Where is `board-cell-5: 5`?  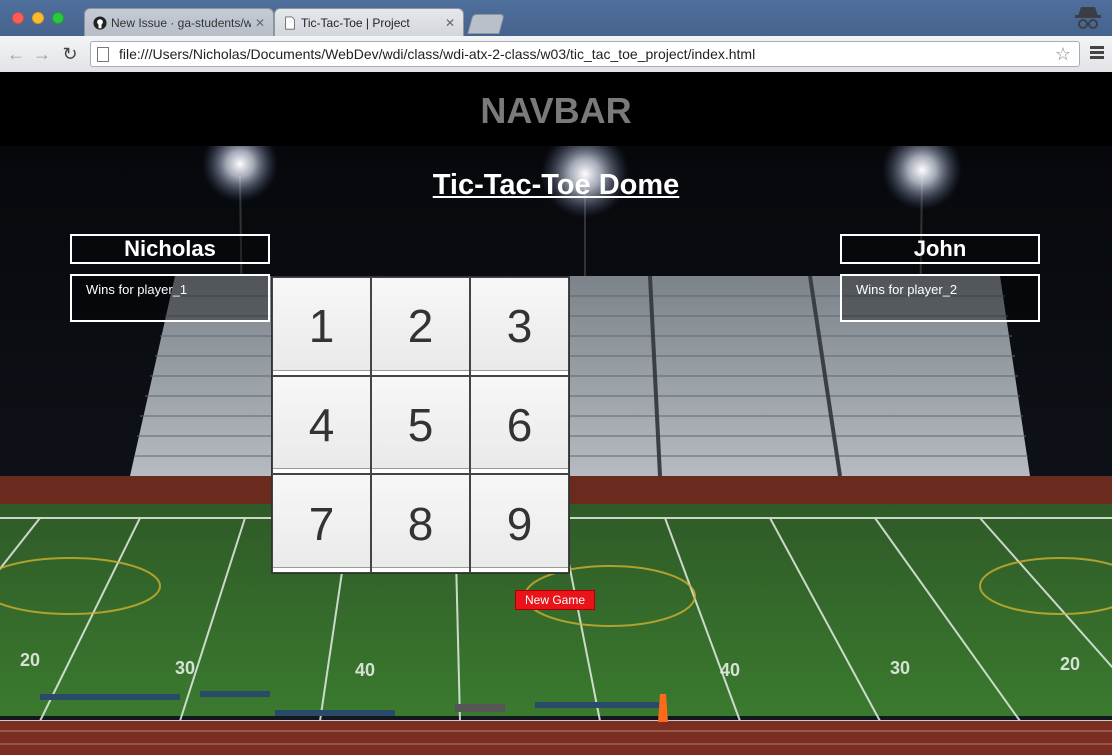
board-cell-5: 5 is located at coordinates (420, 425).